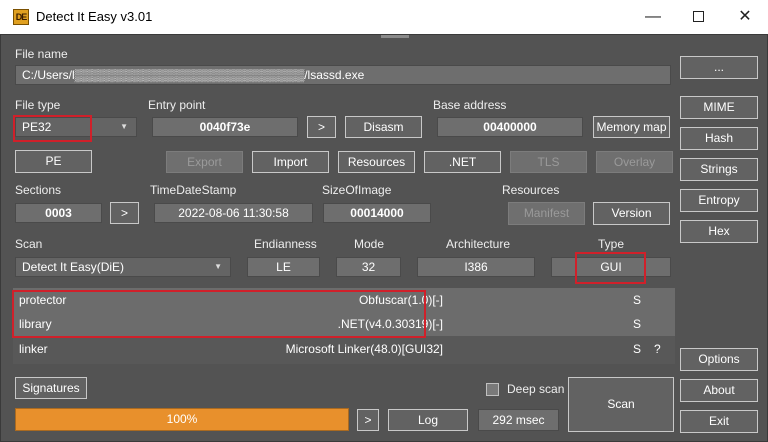  I want to click on size-of-image-label: SizeOfImage, so click(357, 190).